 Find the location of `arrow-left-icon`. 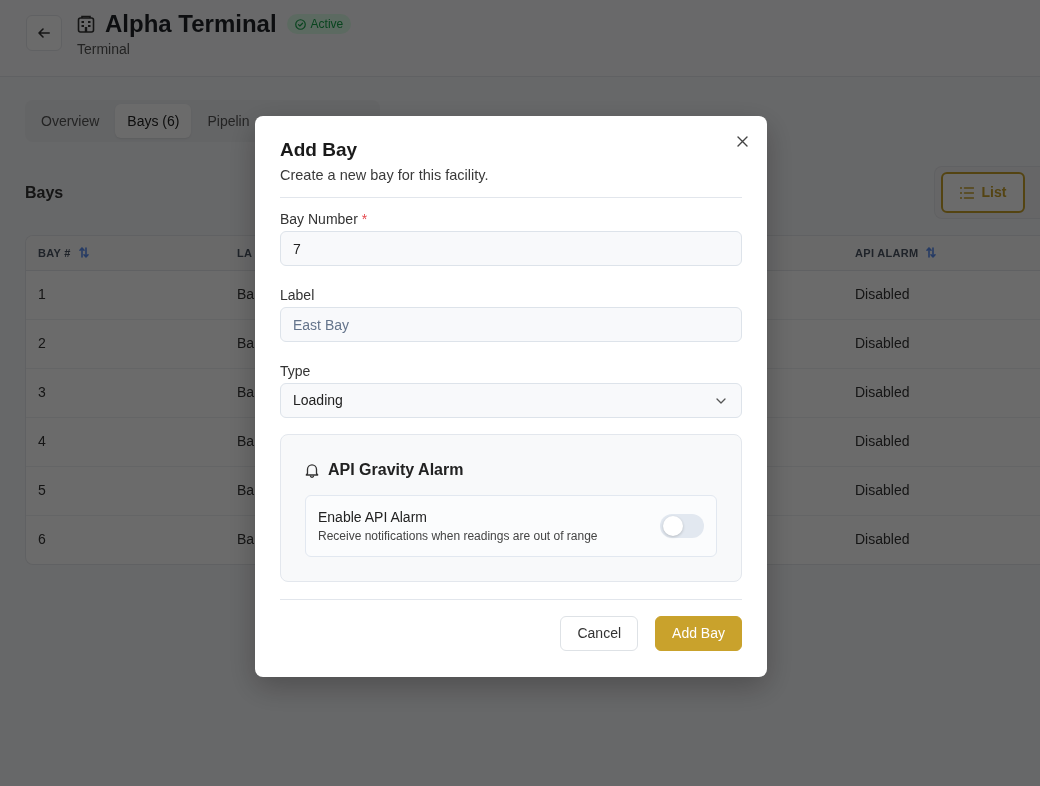

arrow-left-icon is located at coordinates (44, 33).